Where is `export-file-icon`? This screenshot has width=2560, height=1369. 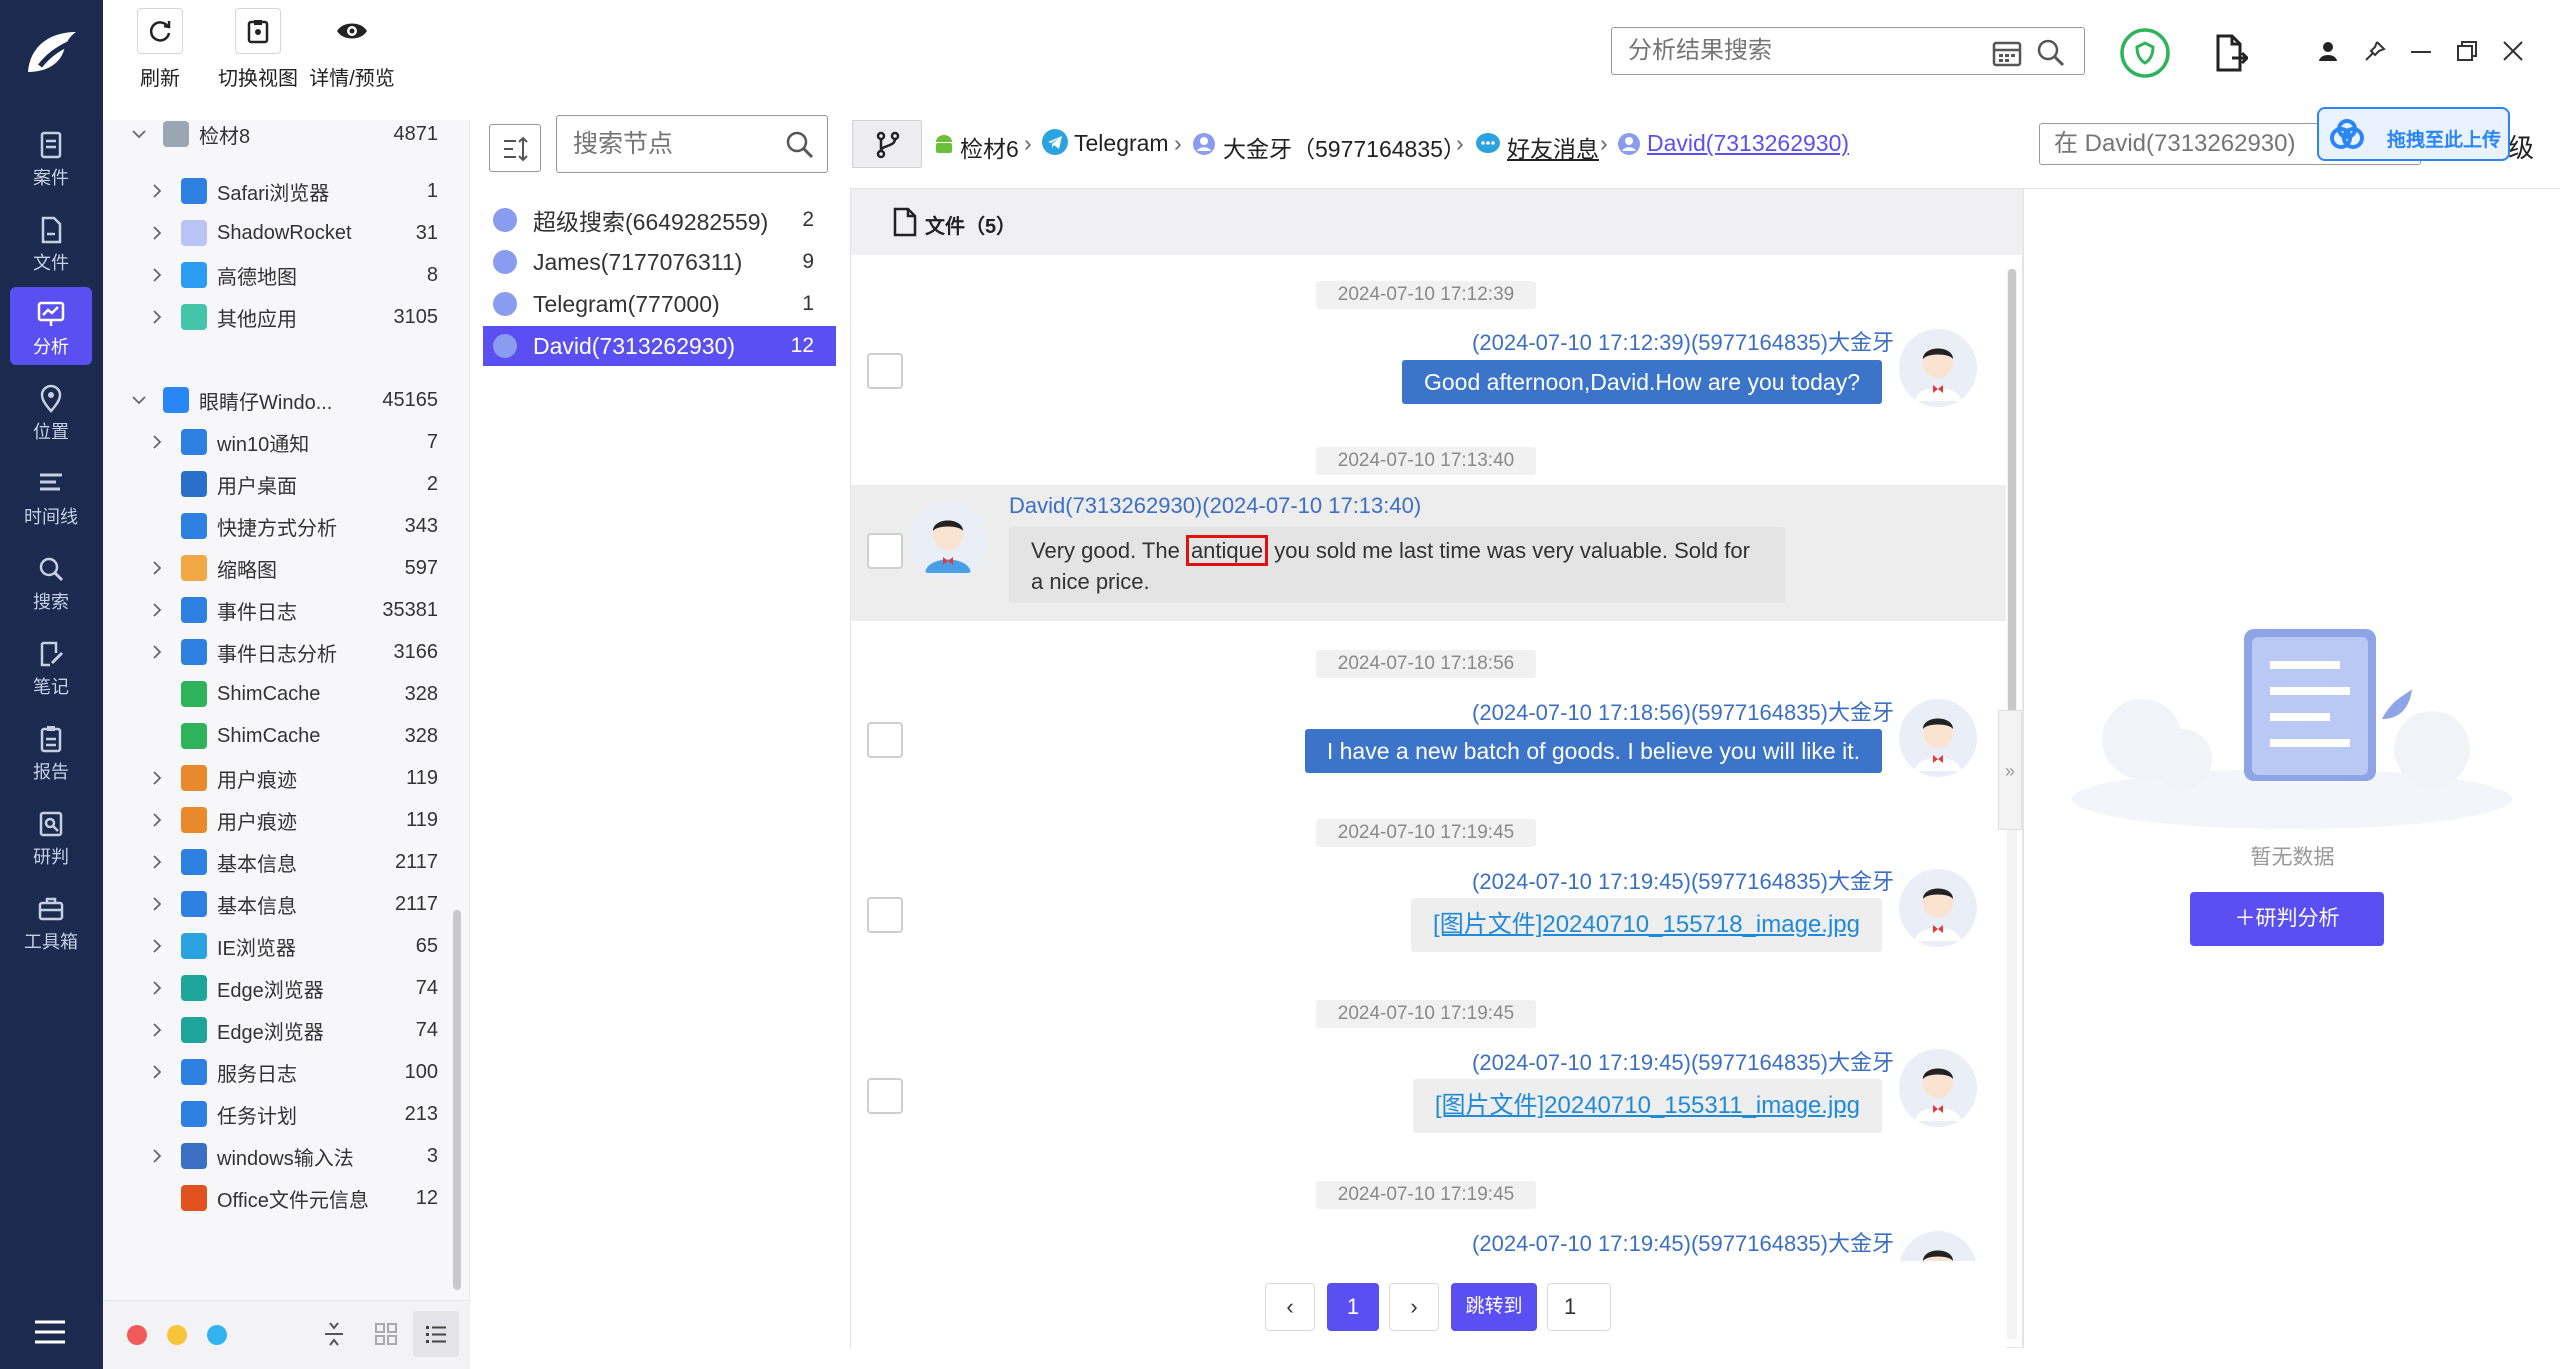
export-file-icon is located at coordinates (2231, 53).